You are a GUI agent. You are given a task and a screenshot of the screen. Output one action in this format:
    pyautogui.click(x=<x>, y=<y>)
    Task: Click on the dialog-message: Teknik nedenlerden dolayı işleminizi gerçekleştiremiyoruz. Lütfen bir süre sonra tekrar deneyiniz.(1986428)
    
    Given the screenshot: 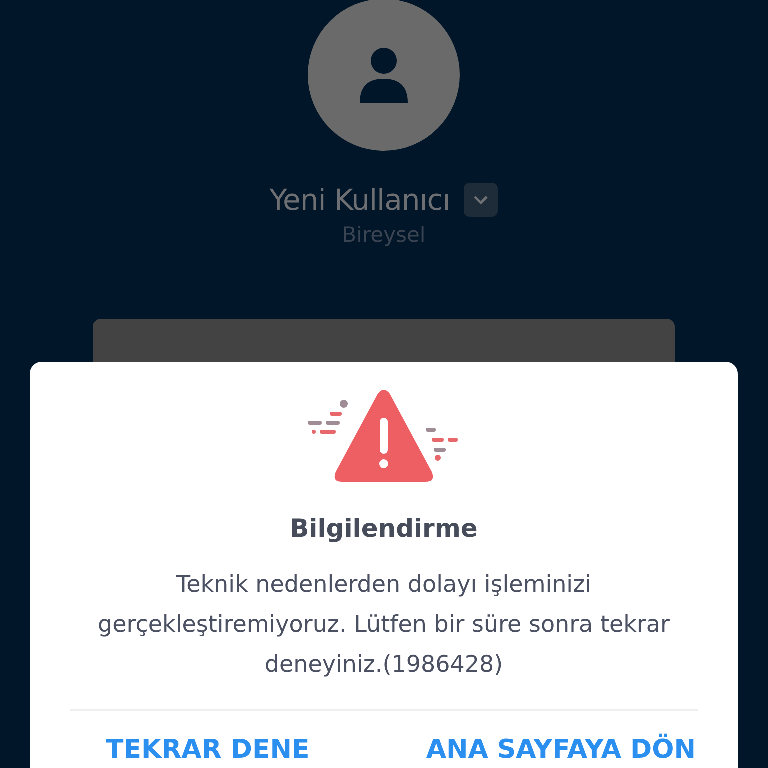 What is the action you would take?
    pyautogui.click(x=384, y=625)
    